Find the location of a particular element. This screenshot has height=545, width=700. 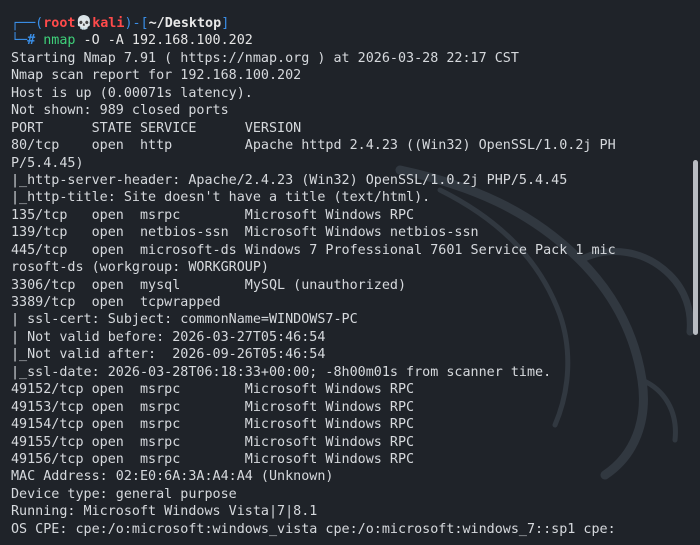

prompt-path: ~/Desktop is located at coordinates (185, 23).